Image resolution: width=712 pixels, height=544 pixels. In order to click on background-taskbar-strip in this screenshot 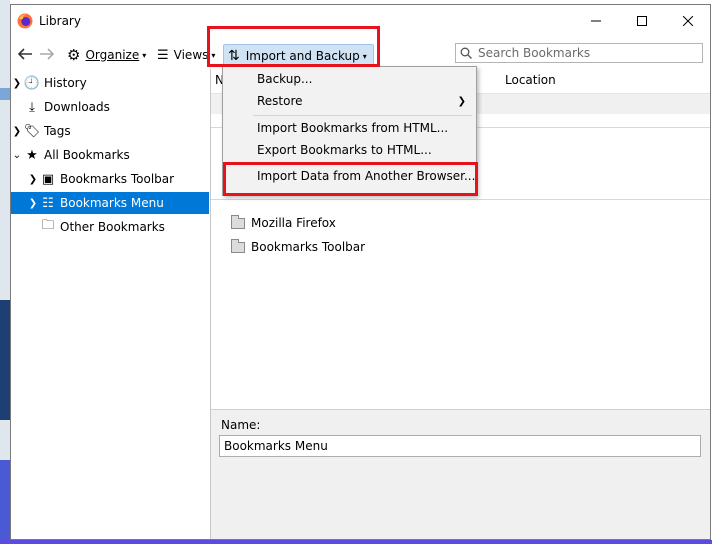, I will do `click(356, 542)`.